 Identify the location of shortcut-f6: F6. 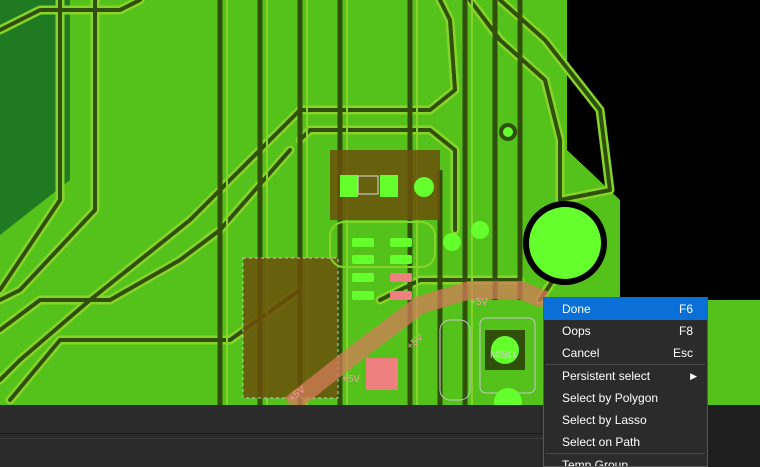
(685, 309).